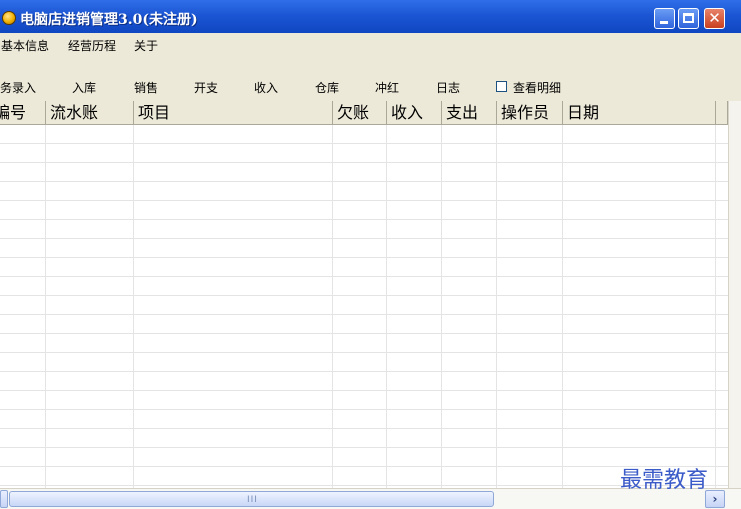 The height and width of the screenshot is (509, 741). What do you see at coordinates (387, 87) in the screenshot?
I see `tool-reversal: 冲红` at bounding box center [387, 87].